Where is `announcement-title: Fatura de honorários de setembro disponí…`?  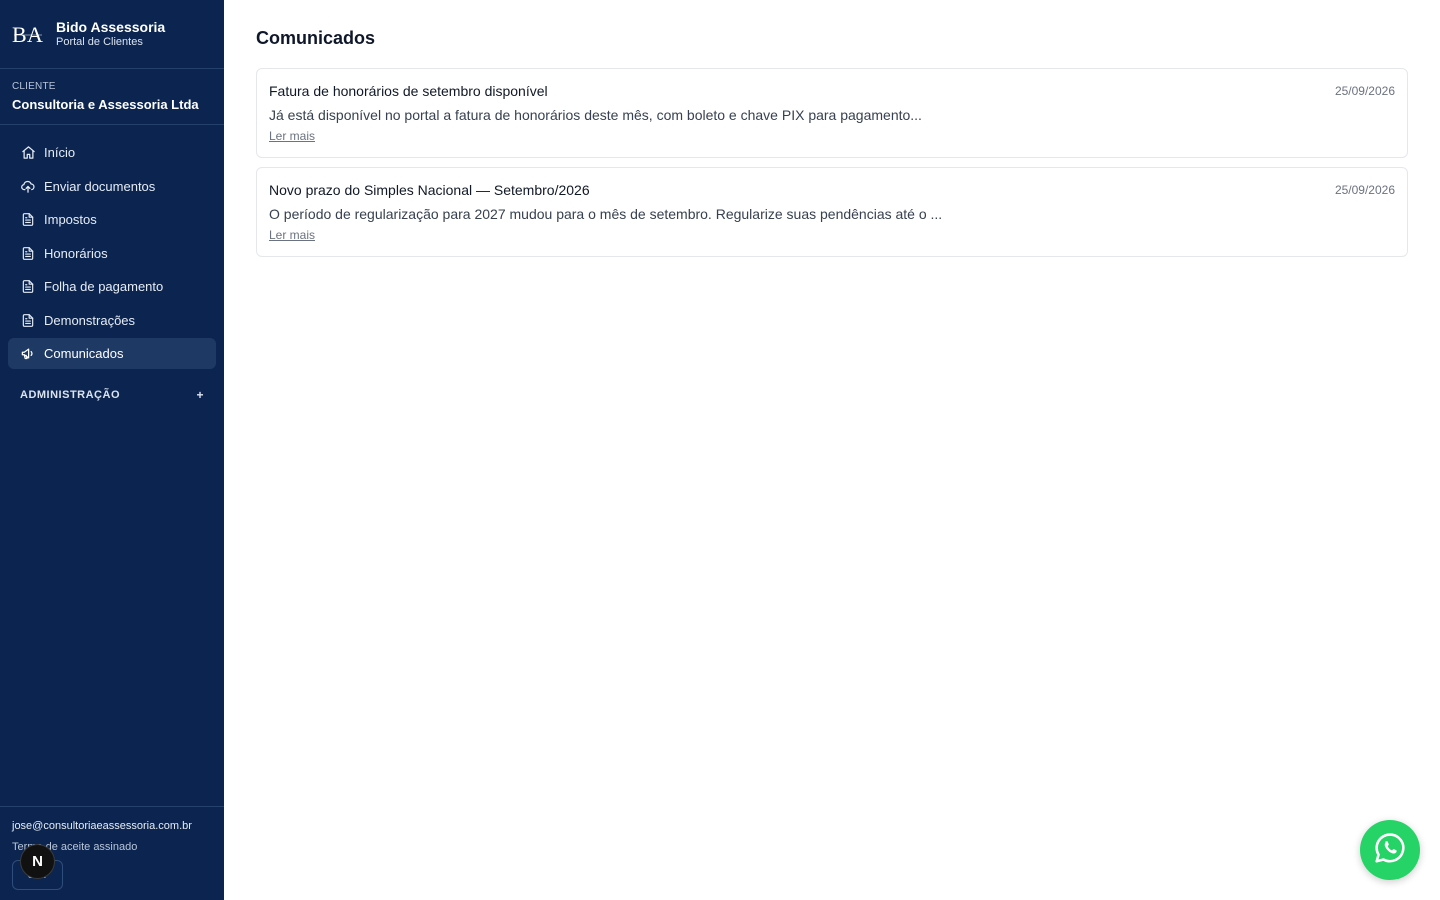 announcement-title: Fatura de honorários de setembro disponí… is located at coordinates (408, 91).